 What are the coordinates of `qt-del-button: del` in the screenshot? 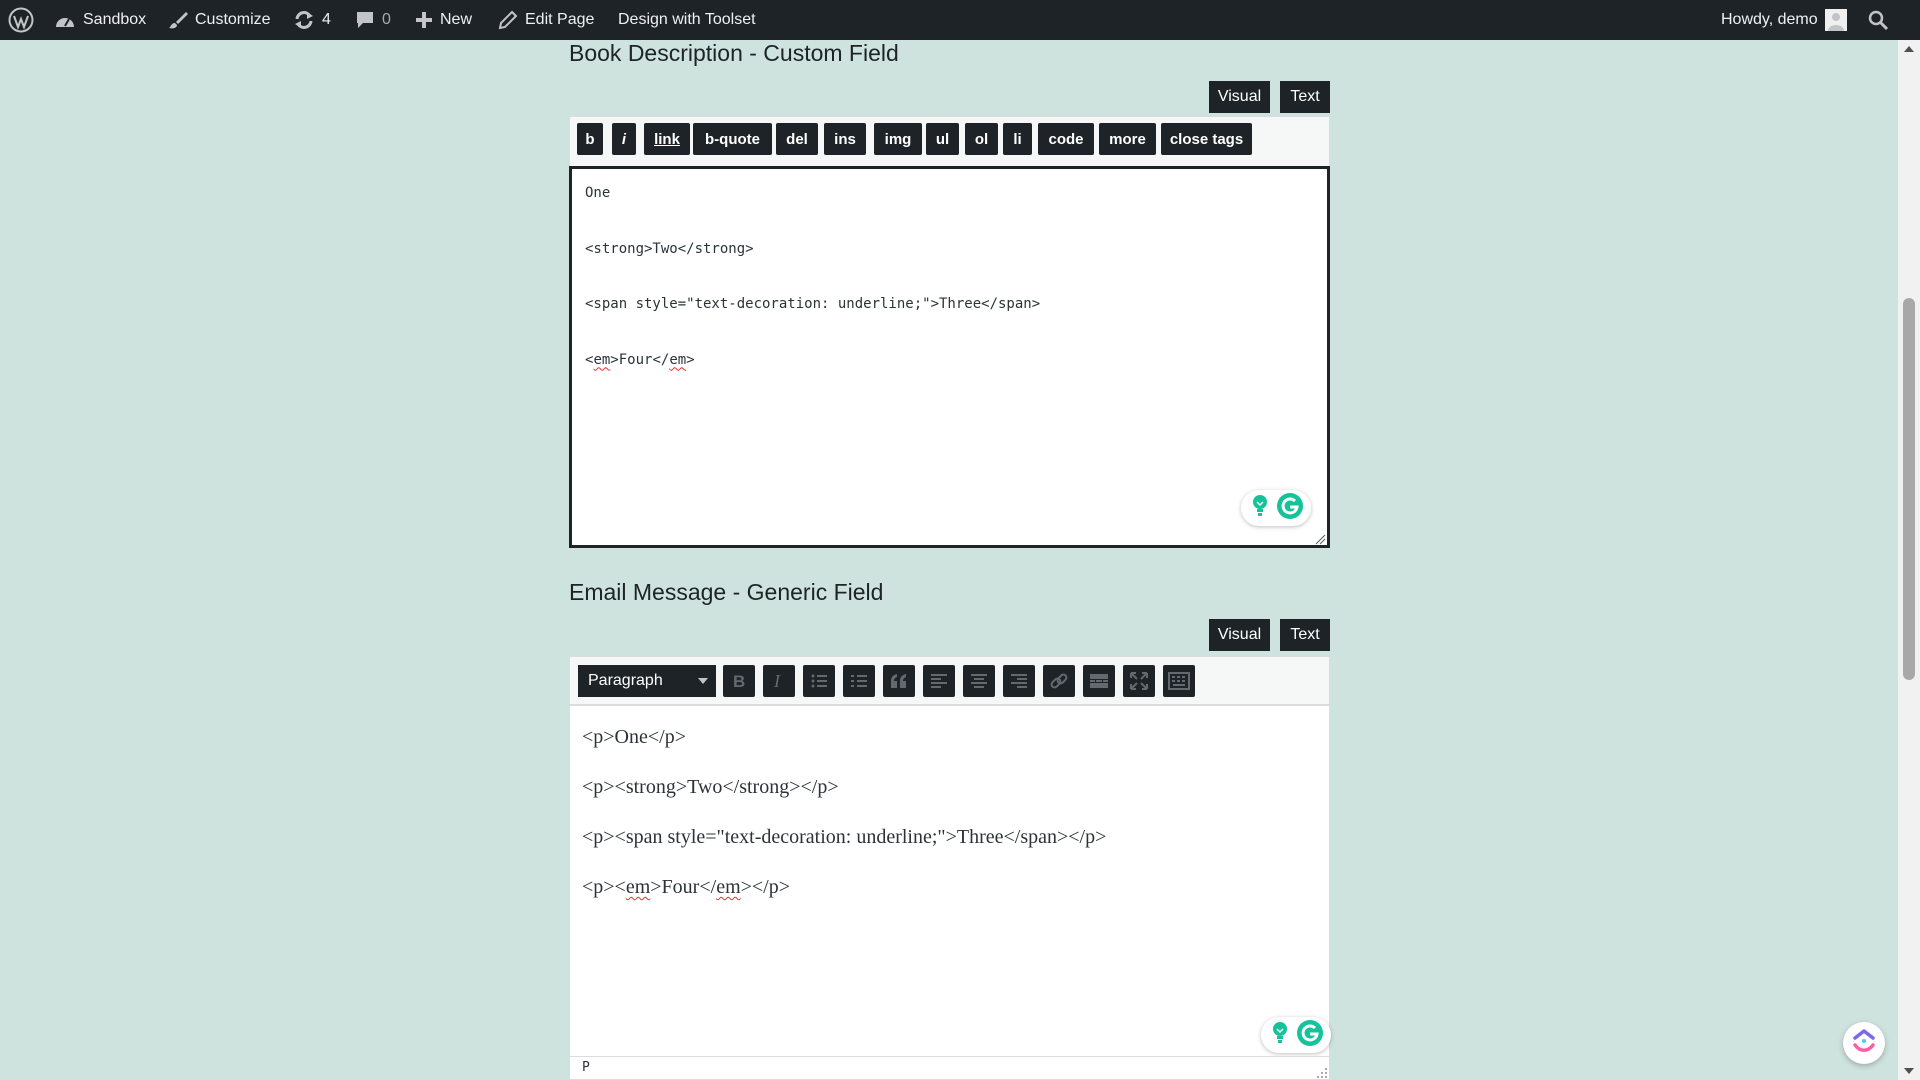 It's located at (797, 139).